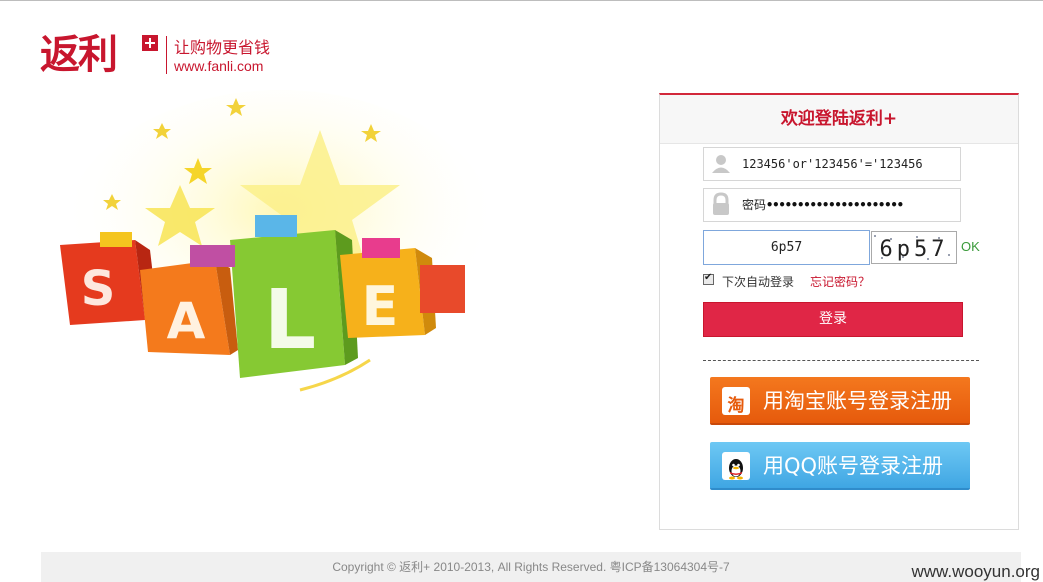 Image resolution: width=1043 pixels, height=582 pixels. I want to click on bag-letter-e: E, so click(380, 306).